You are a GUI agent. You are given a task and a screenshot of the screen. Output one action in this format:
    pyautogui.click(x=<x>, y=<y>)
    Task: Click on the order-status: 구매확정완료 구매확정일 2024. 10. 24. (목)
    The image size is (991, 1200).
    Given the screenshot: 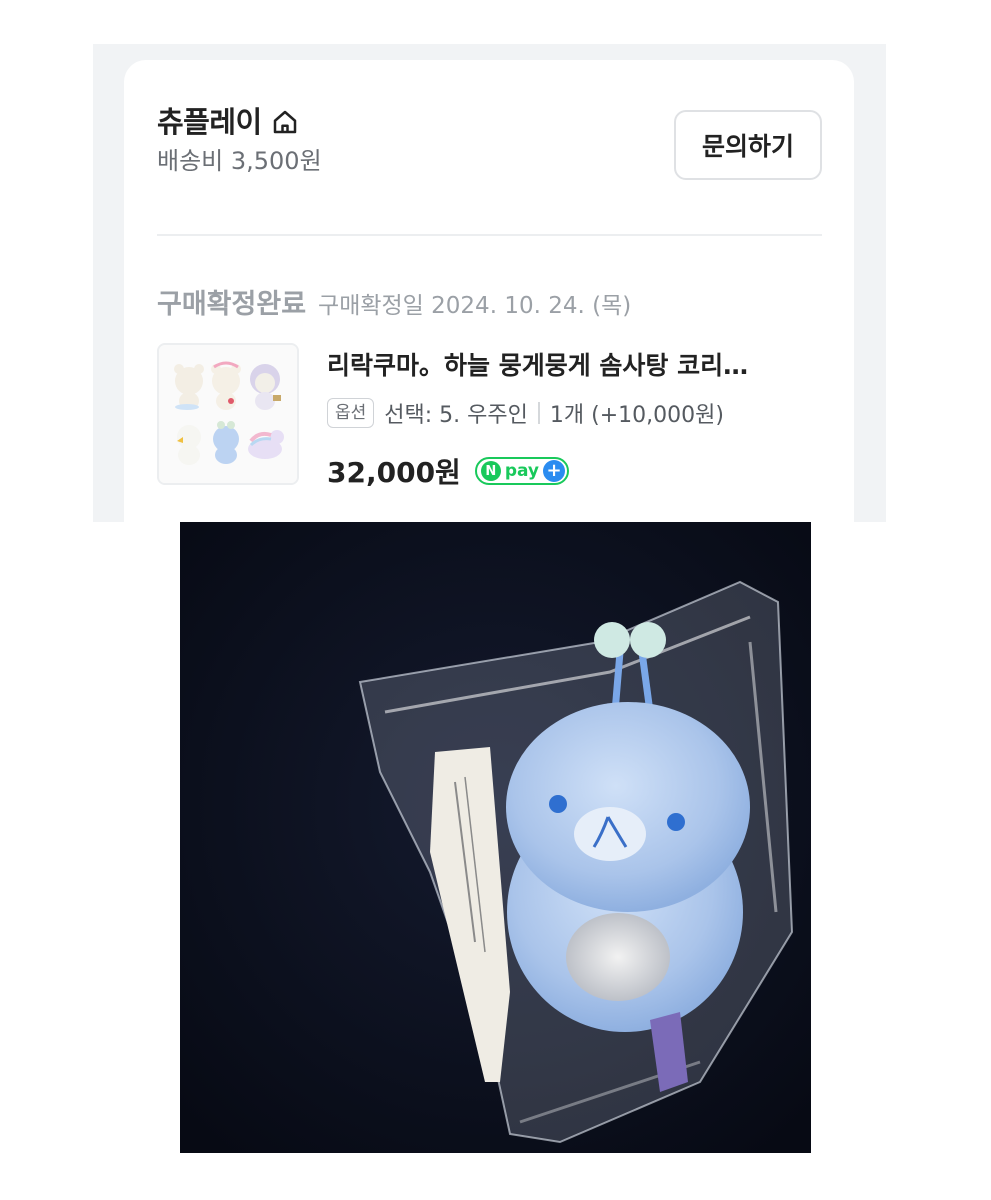 What is the action you would take?
    pyautogui.click(x=394, y=301)
    